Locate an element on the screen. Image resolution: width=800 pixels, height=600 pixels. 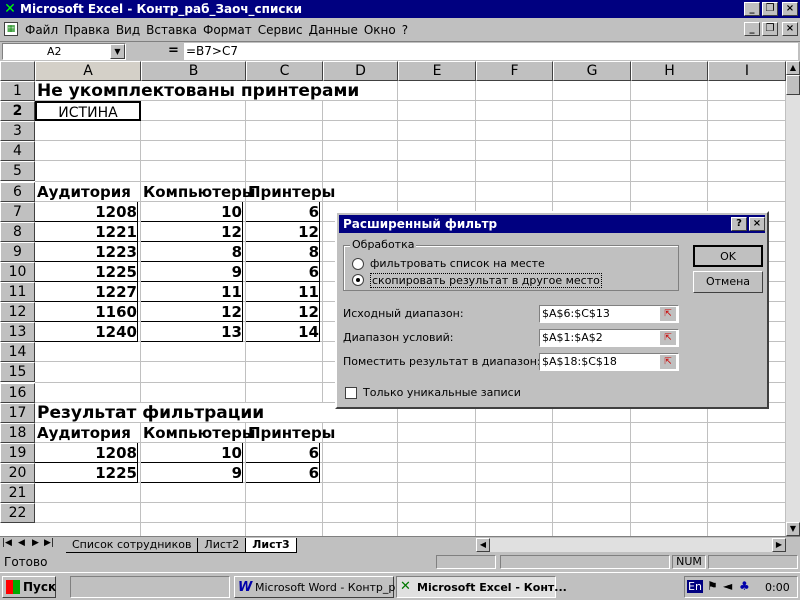
restore-button: ❐ is located at coordinates (770, 9).